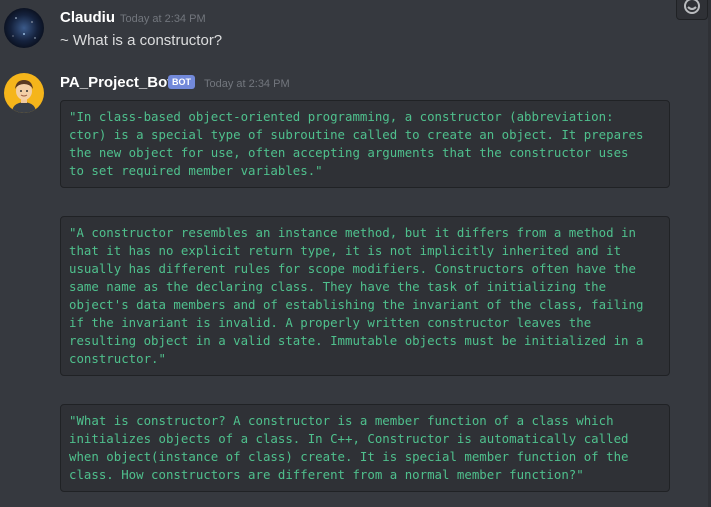 The width and height of the screenshot is (711, 507). What do you see at coordinates (116, 82) in the screenshot?
I see `author-name: PA_Project_Bot` at bounding box center [116, 82].